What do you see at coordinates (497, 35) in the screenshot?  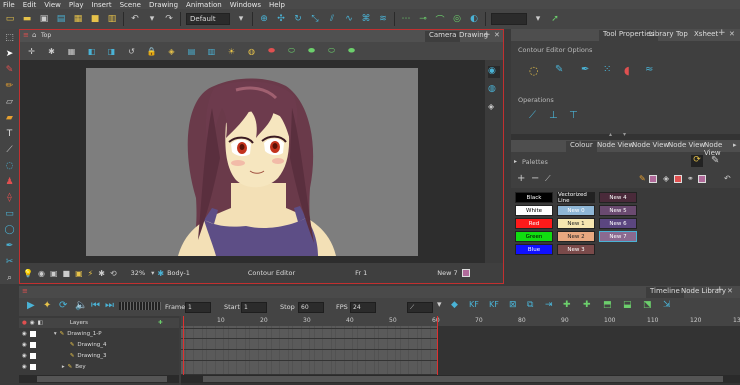 I see `close-view-icon: ✕` at bounding box center [497, 35].